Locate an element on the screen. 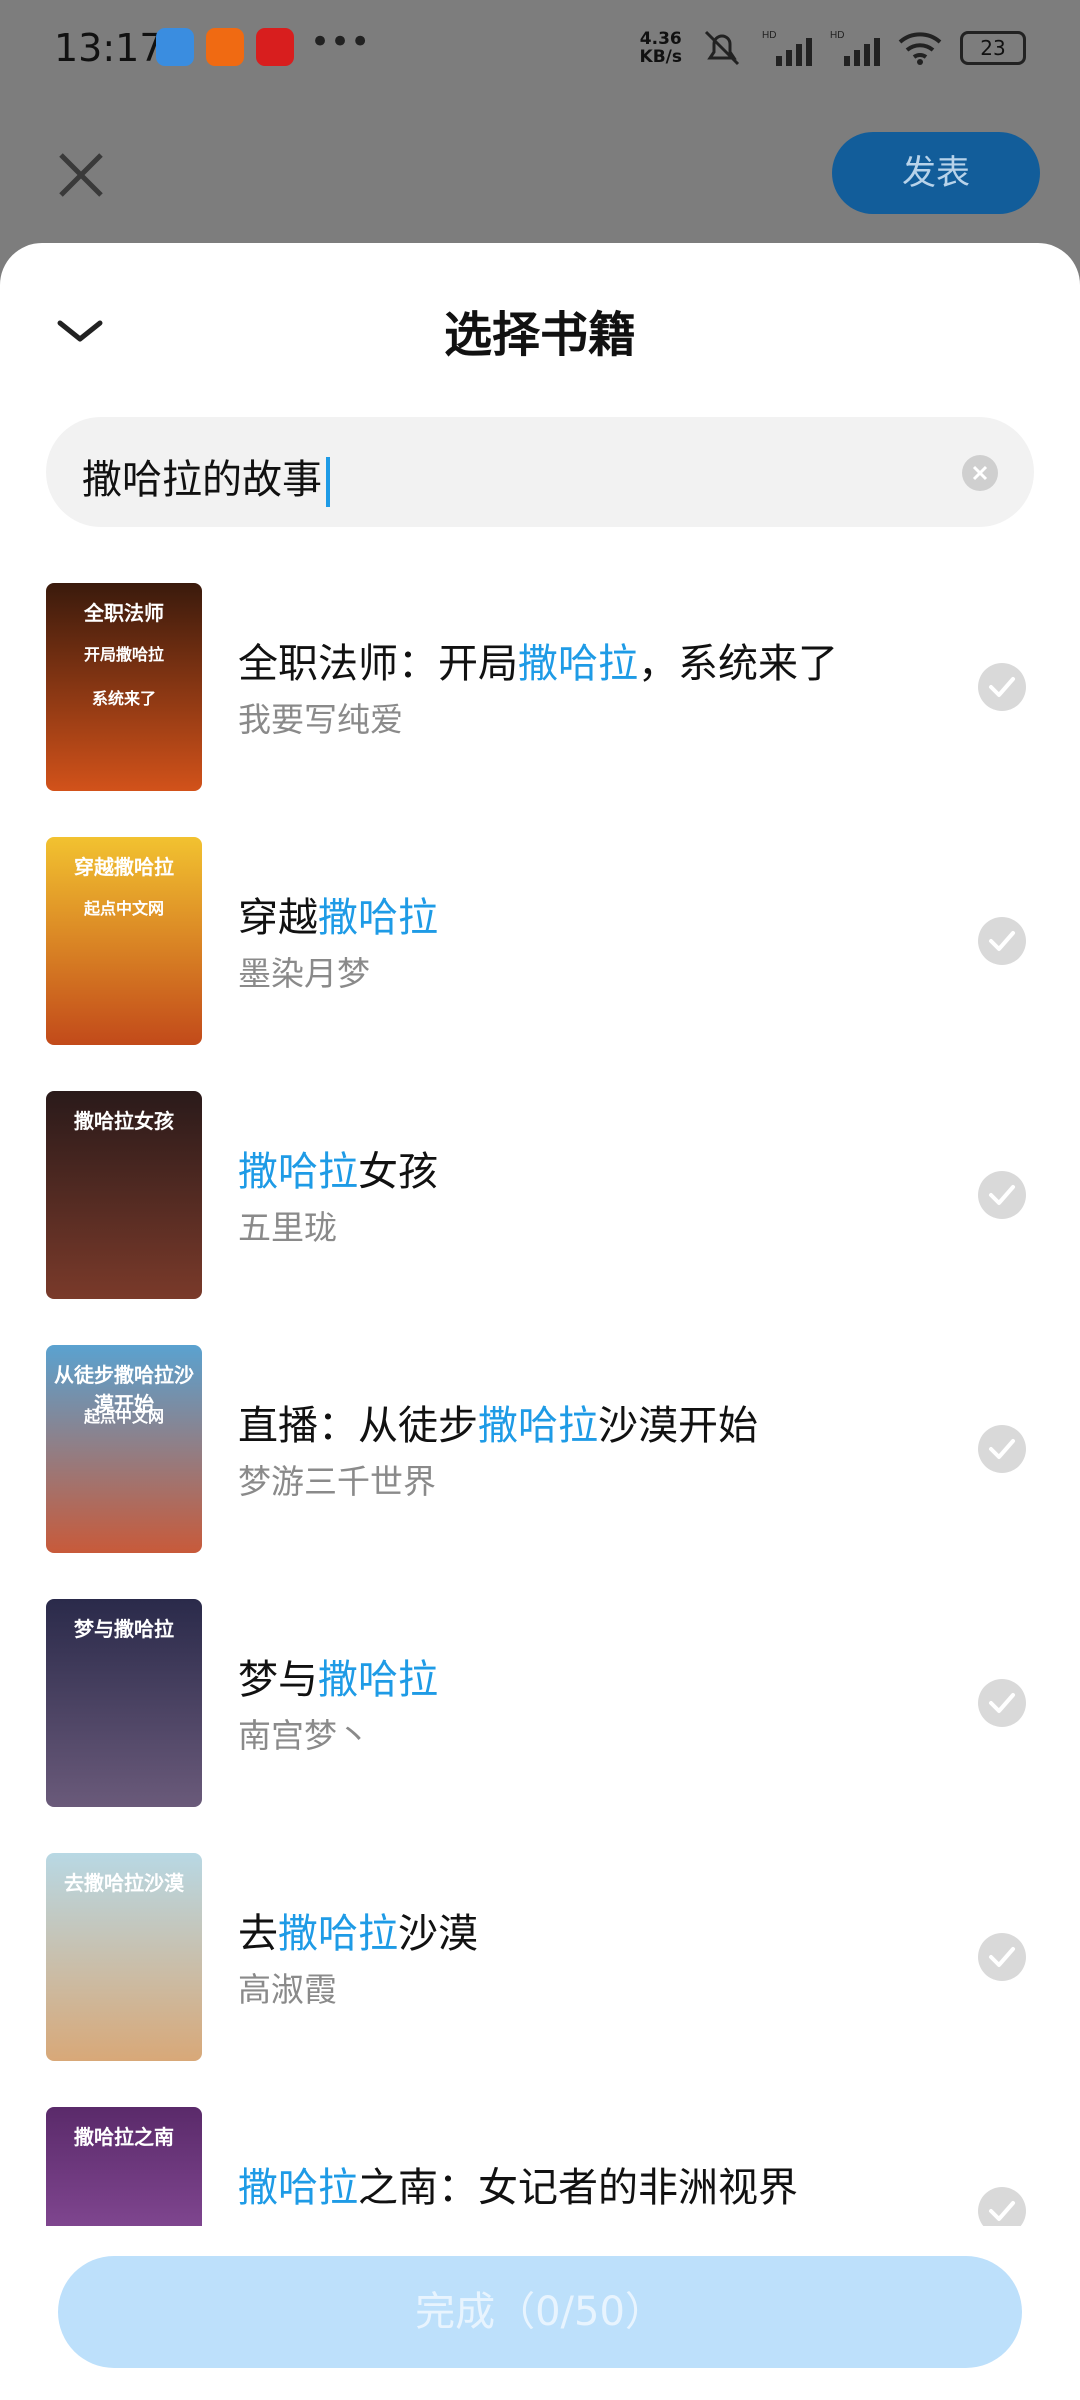 The height and width of the screenshot is (2400, 1080). mute-icon is located at coordinates (722, 48).